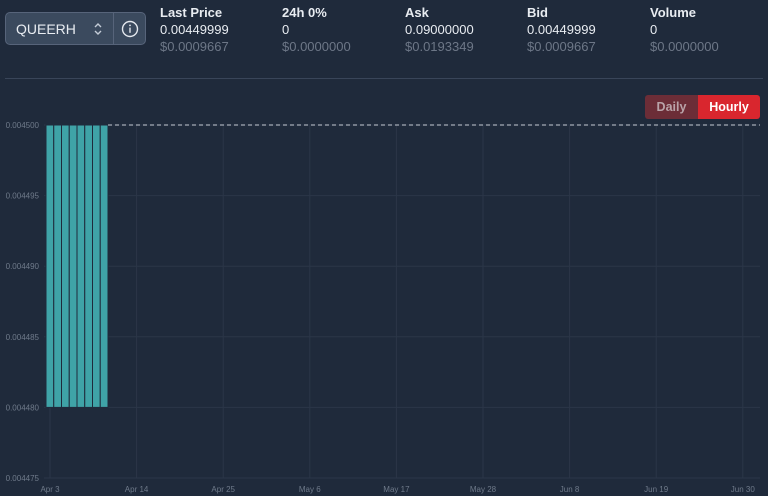 The width and height of the screenshot is (768, 496). I want to click on x-tick-label: Jun 30, so click(743, 489).